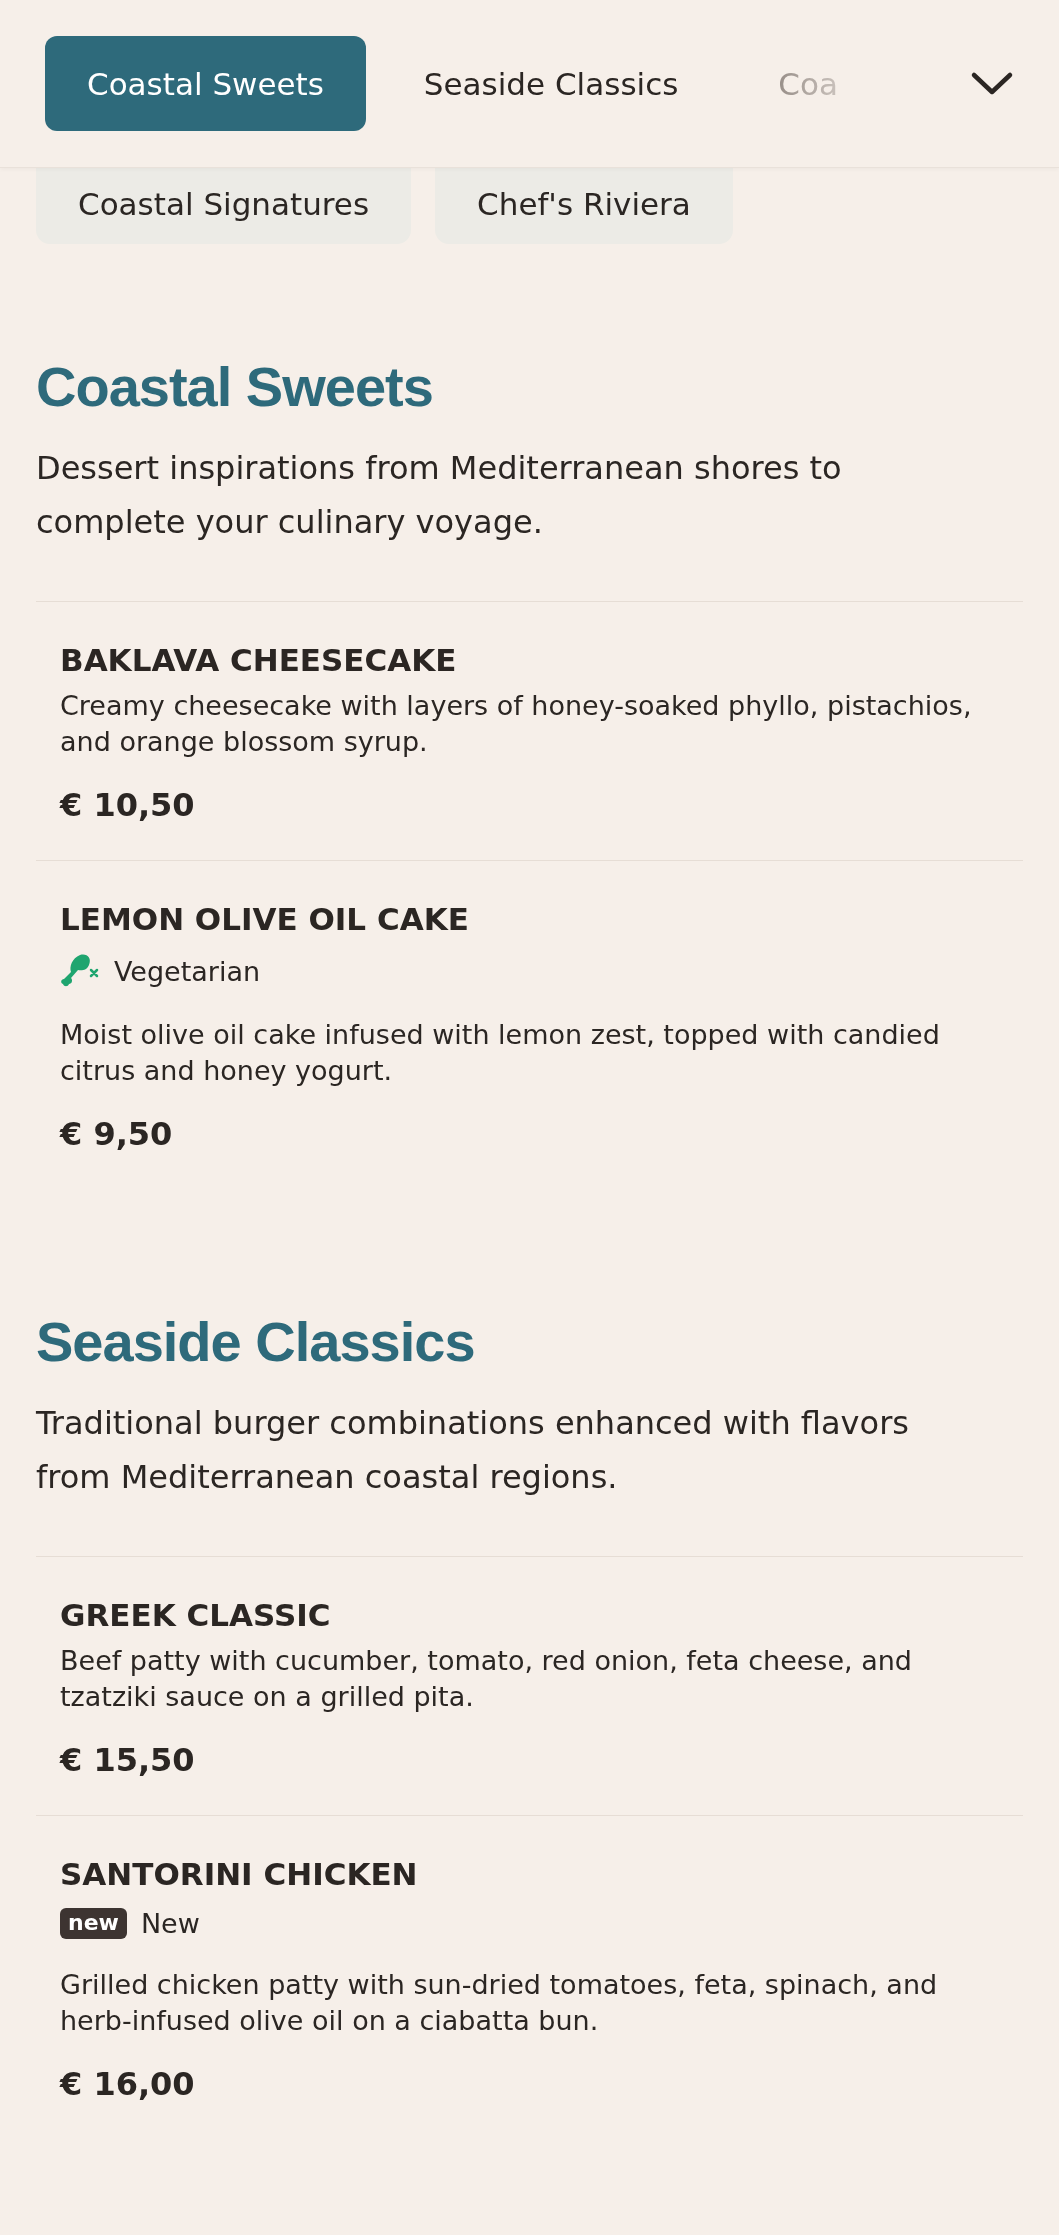 This screenshot has height=2235, width=1059. I want to click on category-tab: Coastal Sweets, so click(205, 83).